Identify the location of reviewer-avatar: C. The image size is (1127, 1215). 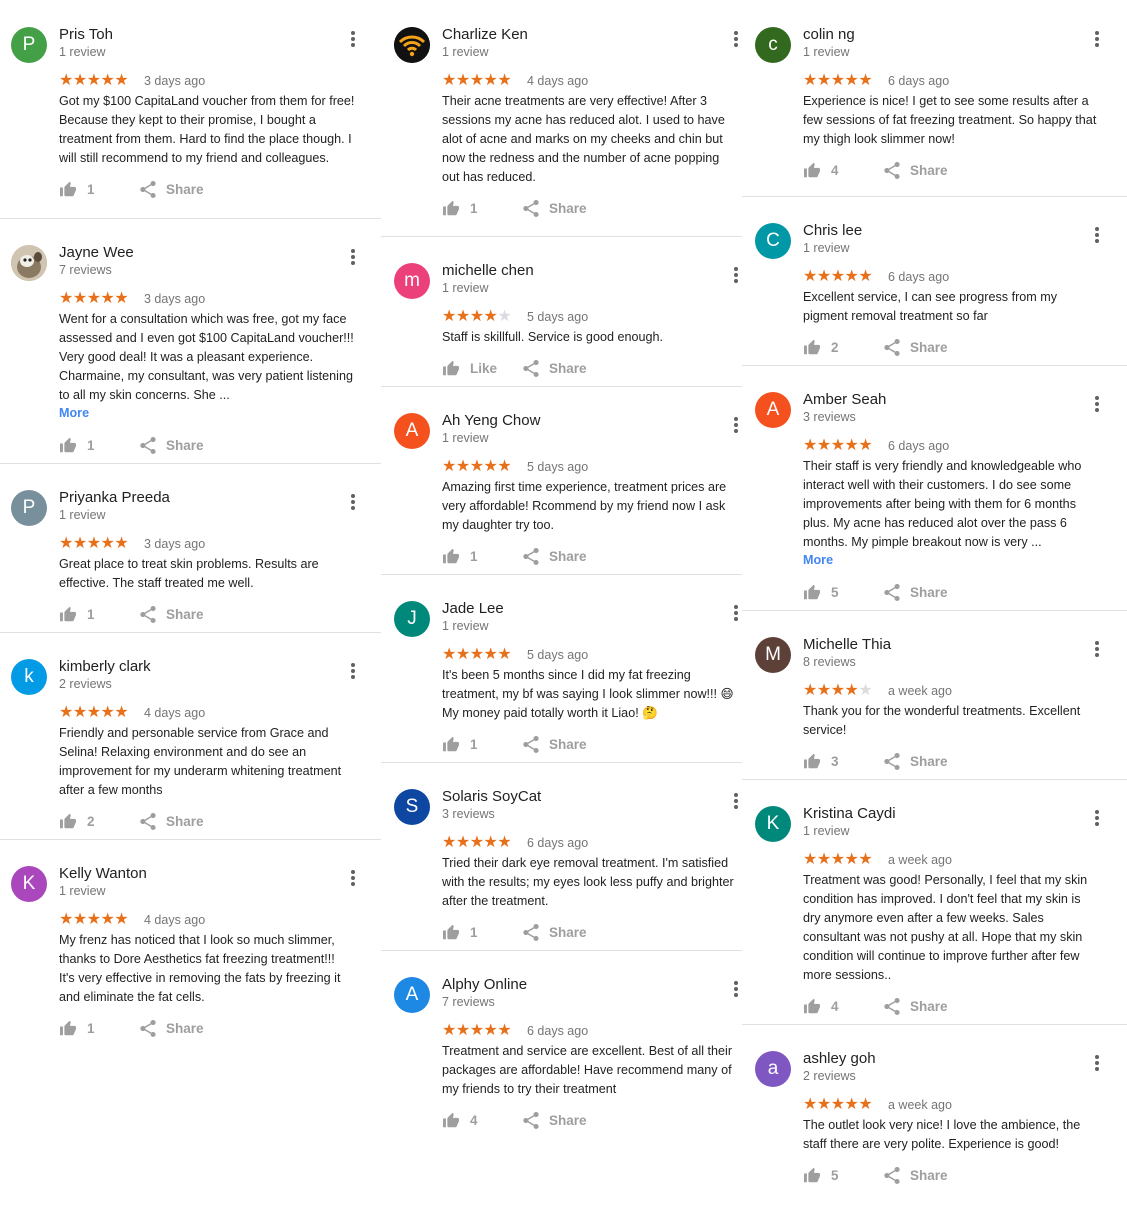
(773, 241).